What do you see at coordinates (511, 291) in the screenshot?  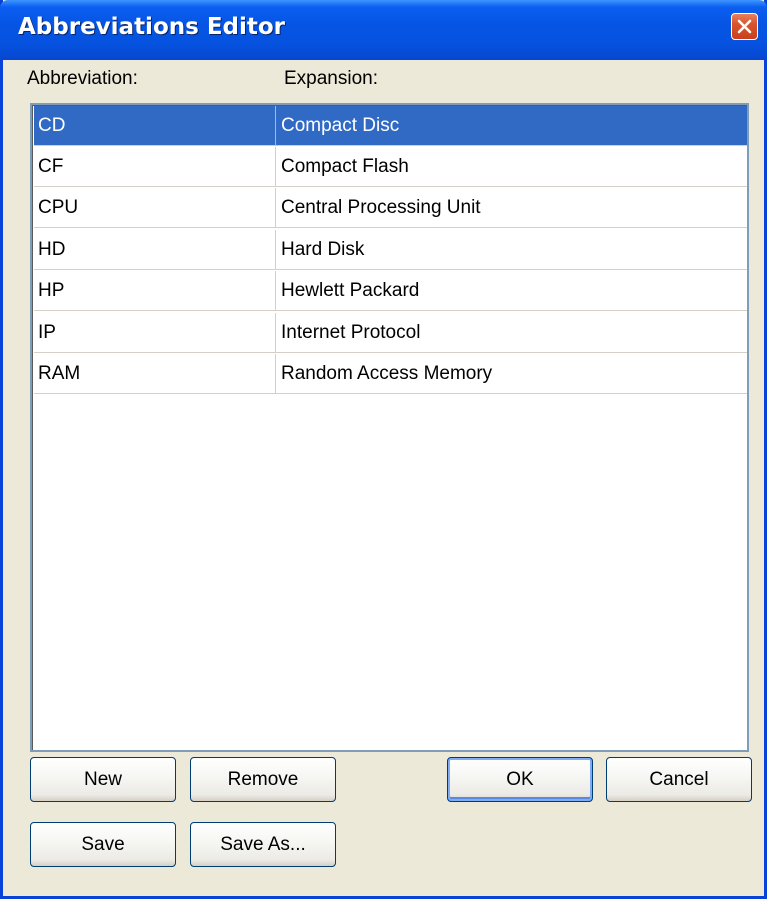 I see `expansion-cell: Hewlett Packard` at bounding box center [511, 291].